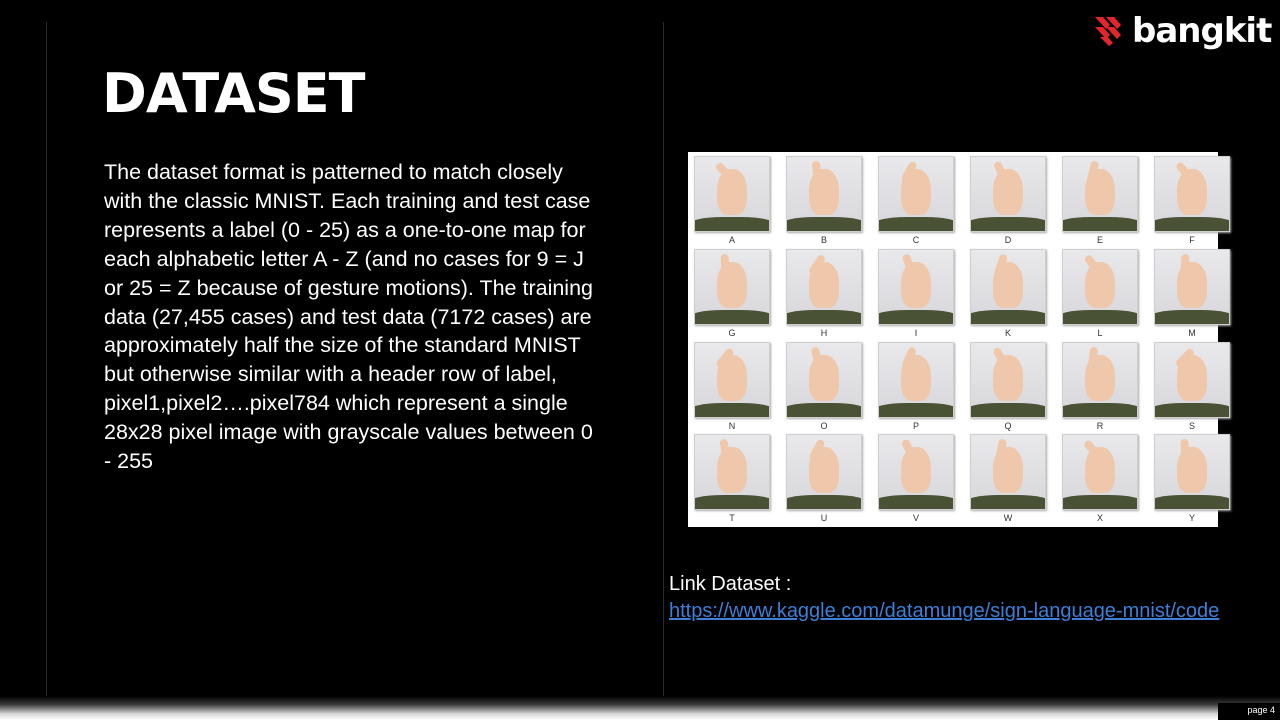  What do you see at coordinates (1192, 240) in the screenshot?
I see `asl-letter-label: F` at bounding box center [1192, 240].